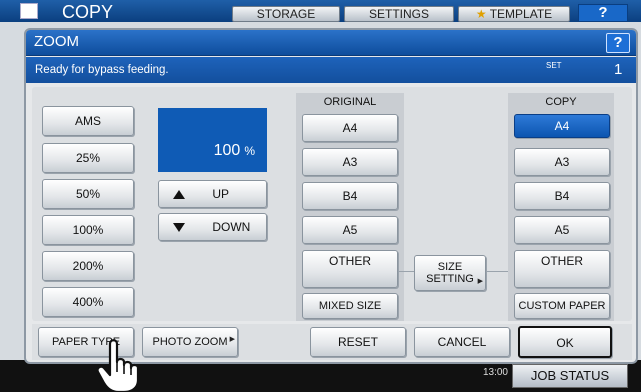  What do you see at coordinates (350, 162) in the screenshot?
I see `original-size-a3: A3` at bounding box center [350, 162].